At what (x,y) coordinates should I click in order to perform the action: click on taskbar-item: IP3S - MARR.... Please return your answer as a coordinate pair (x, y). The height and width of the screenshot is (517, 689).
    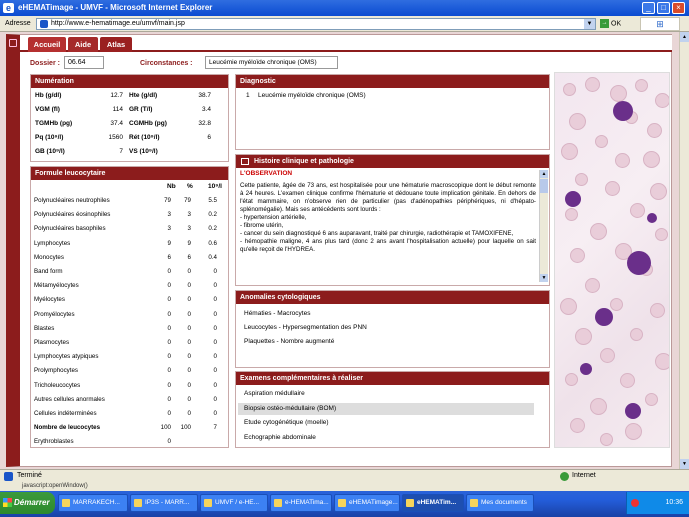
    Looking at the image, I should click on (164, 503).